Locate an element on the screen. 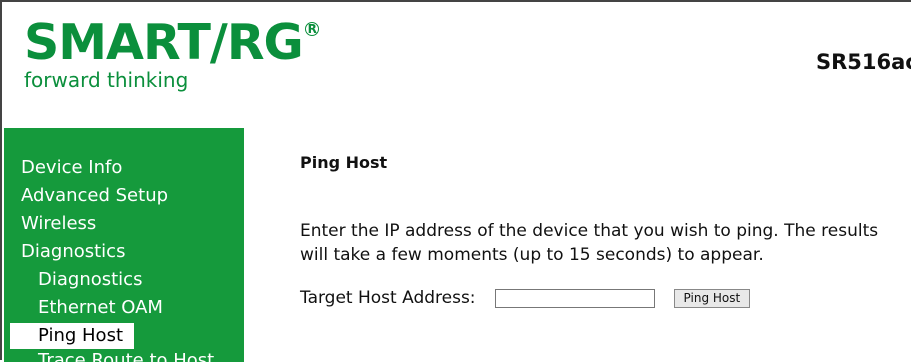  page-title: Ping Host is located at coordinates (344, 162).